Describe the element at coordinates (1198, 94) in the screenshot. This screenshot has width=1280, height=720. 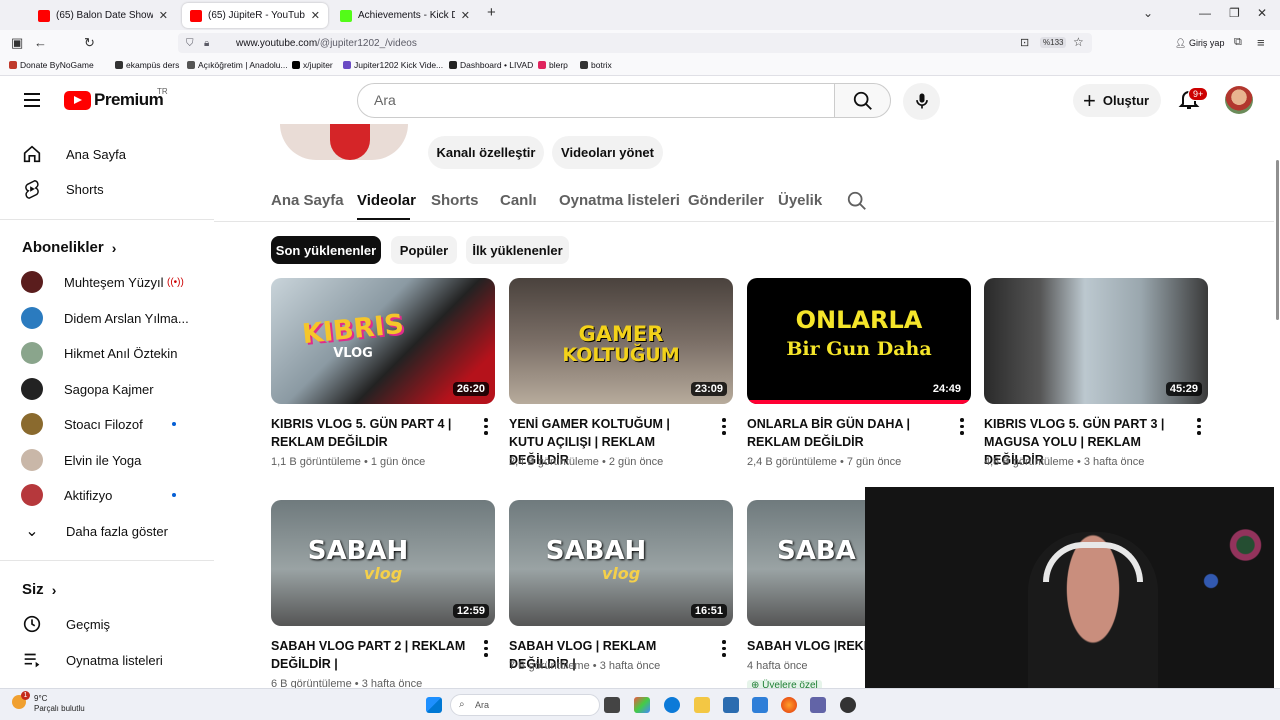
I see `notification-count-badge: 9+` at that location.